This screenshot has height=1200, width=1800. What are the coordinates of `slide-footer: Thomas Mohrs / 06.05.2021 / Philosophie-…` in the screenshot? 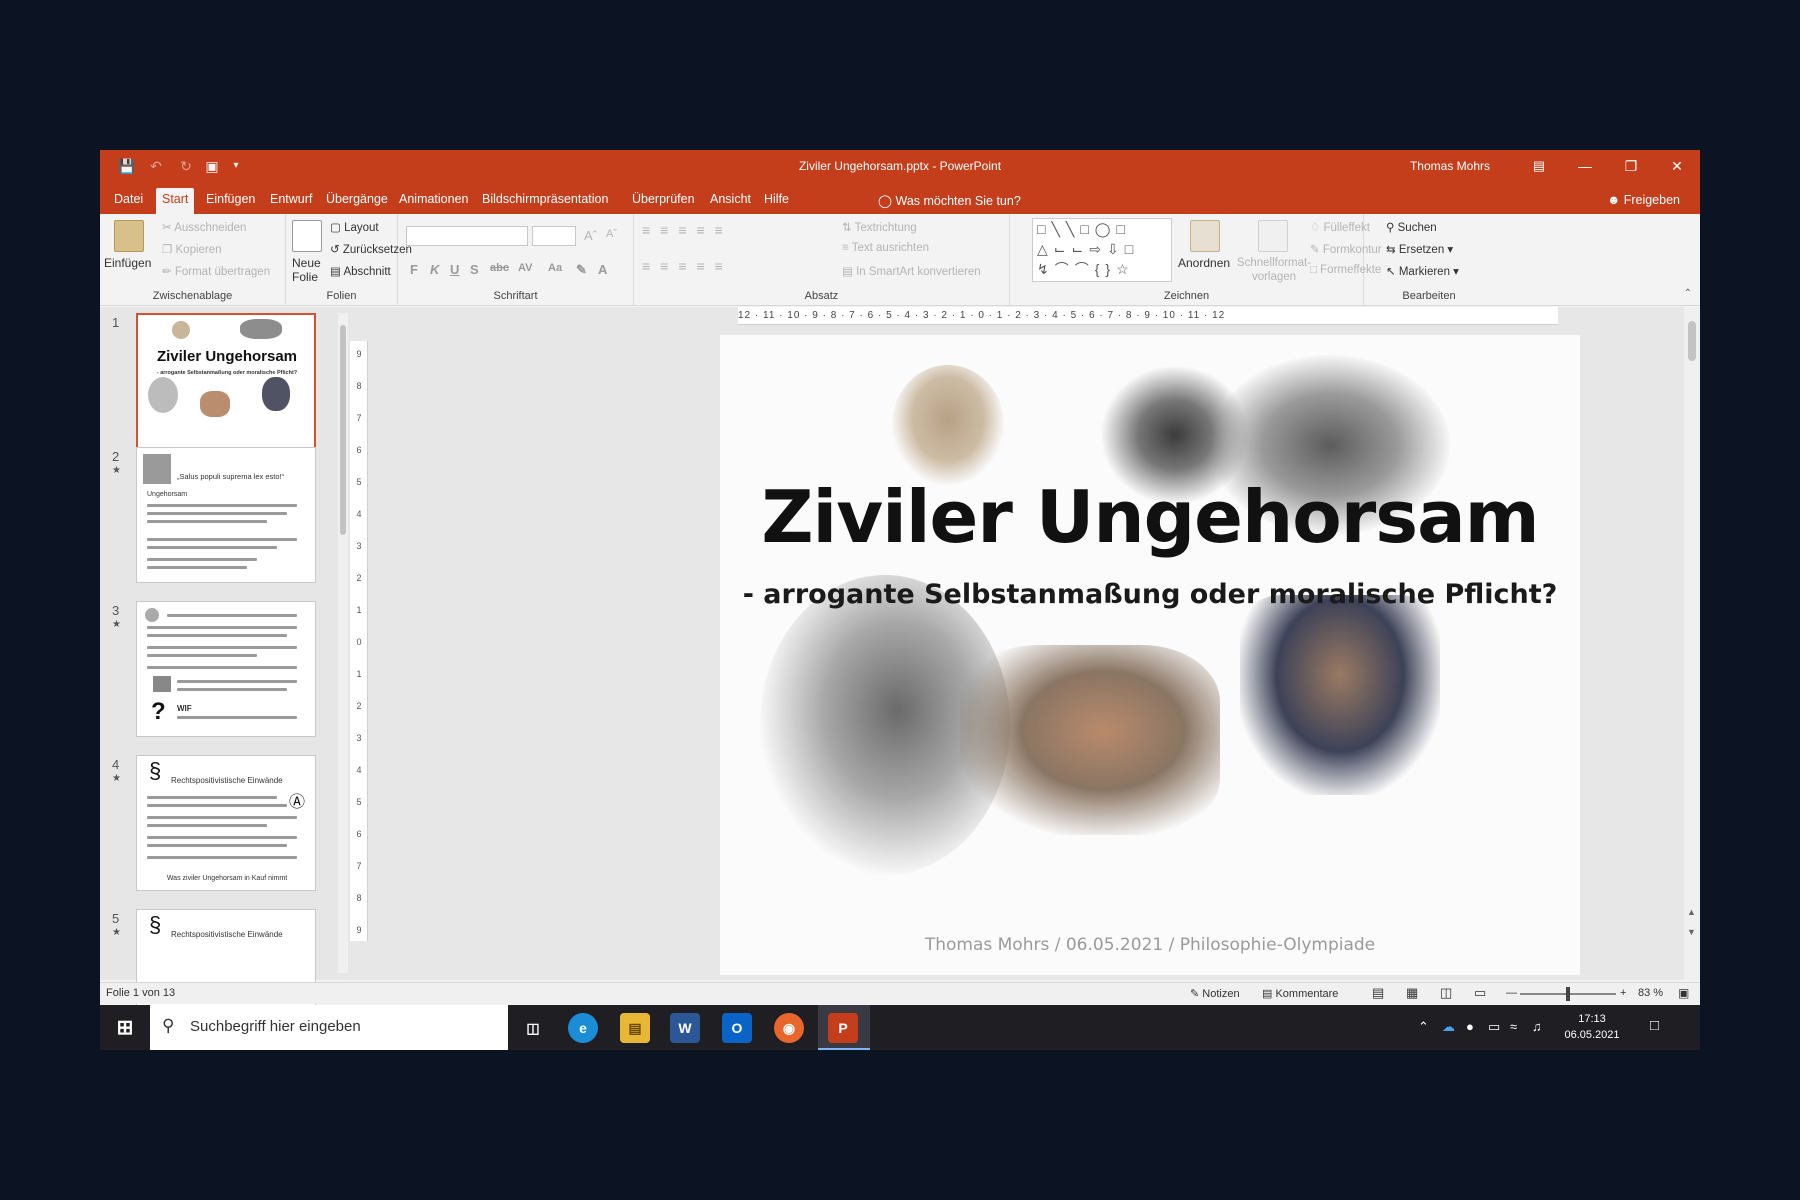 It's located at (1150, 945).